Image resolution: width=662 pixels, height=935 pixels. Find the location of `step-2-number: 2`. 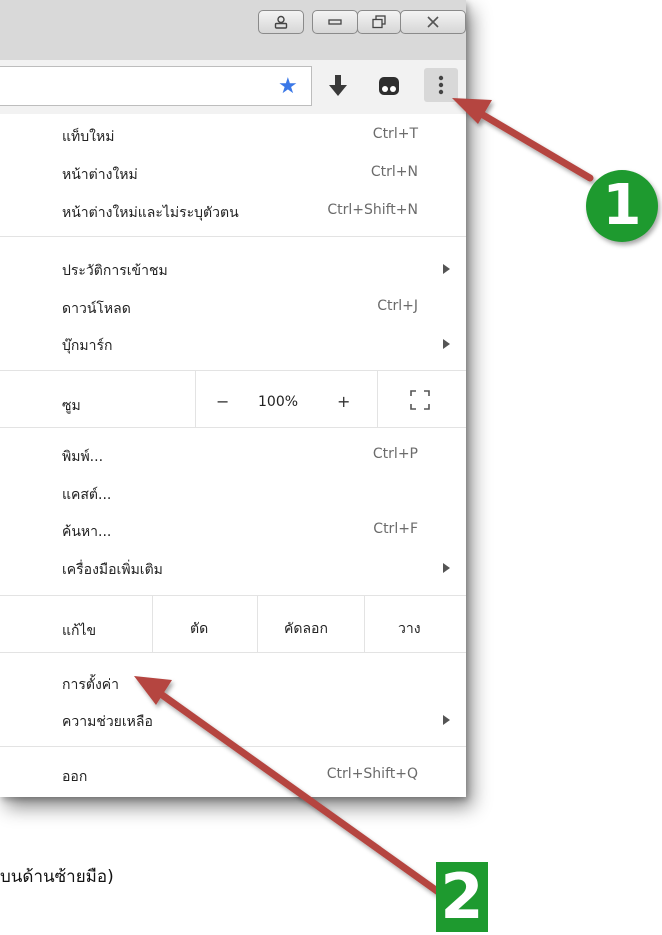

step-2-number: 2 is located at coordinates (462, 896).